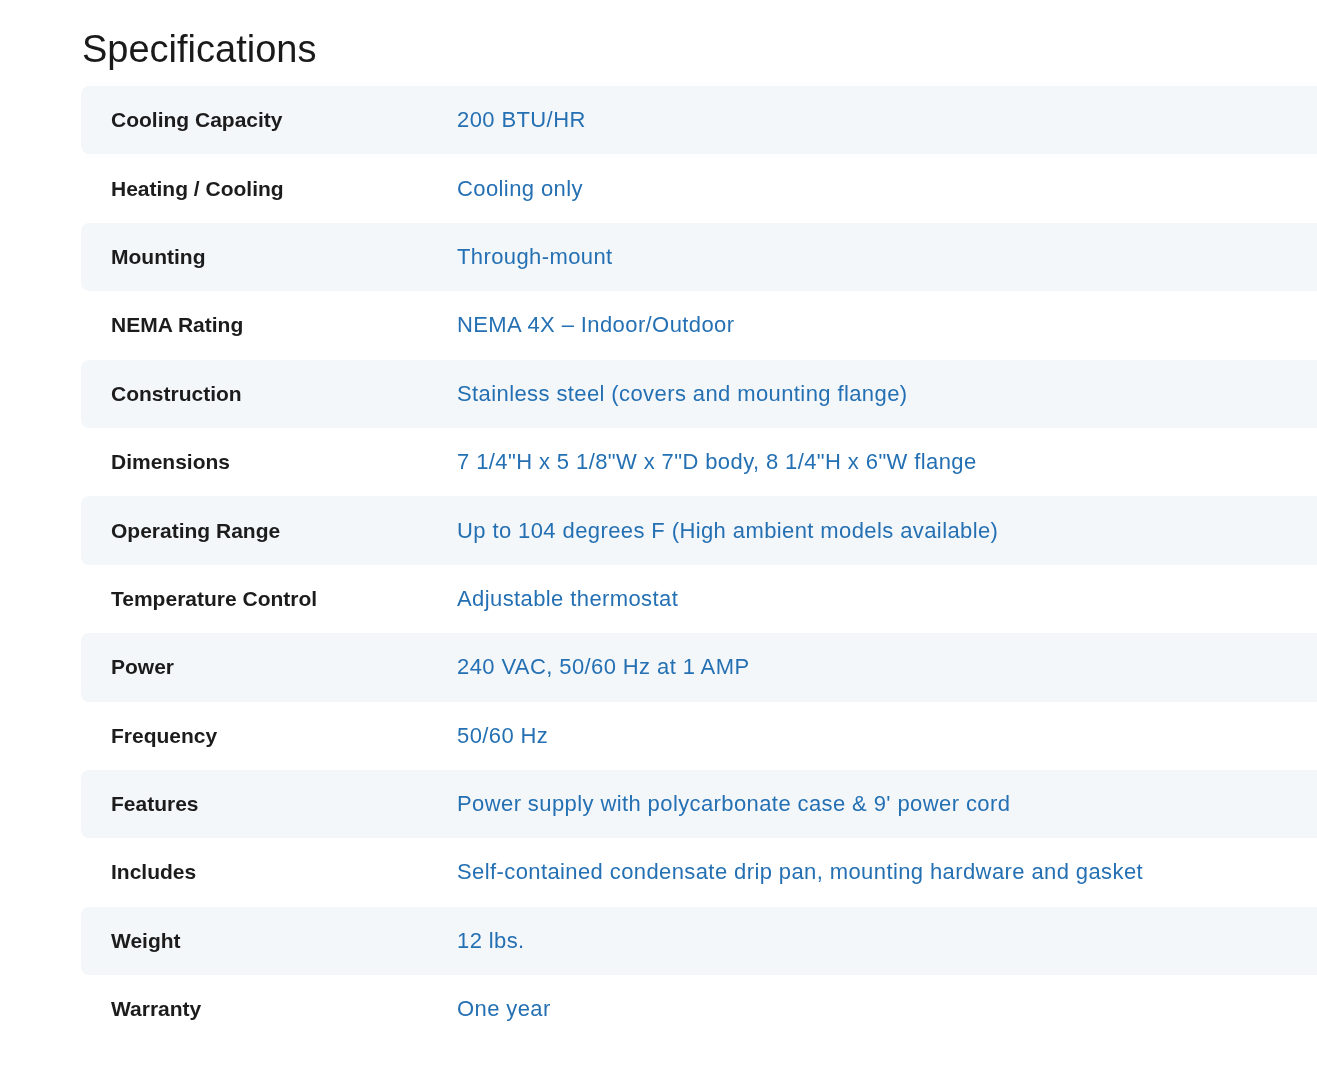 The height and width of the screenshot is (1068, 1317). What do you see at coordinates (158, 256) in the screenshot?
I see `spec-label: Mounting` at bounding box center [158, 256].